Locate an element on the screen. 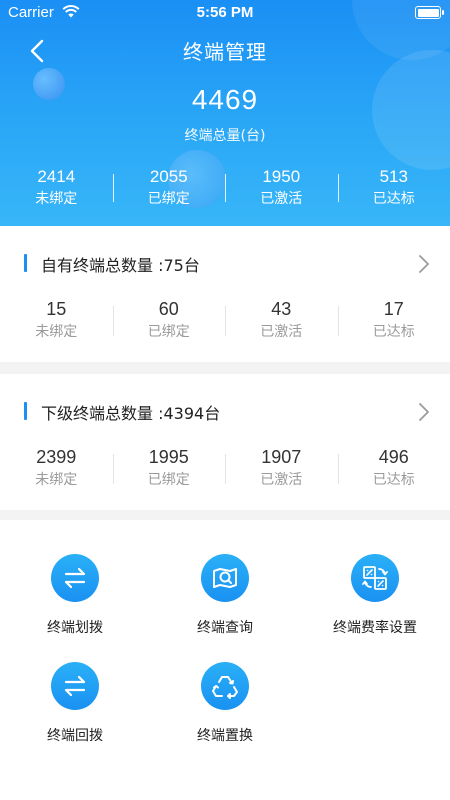 This screenshot has height=800, width=450. stat-value: 15 is located at coordinates (56, 309).